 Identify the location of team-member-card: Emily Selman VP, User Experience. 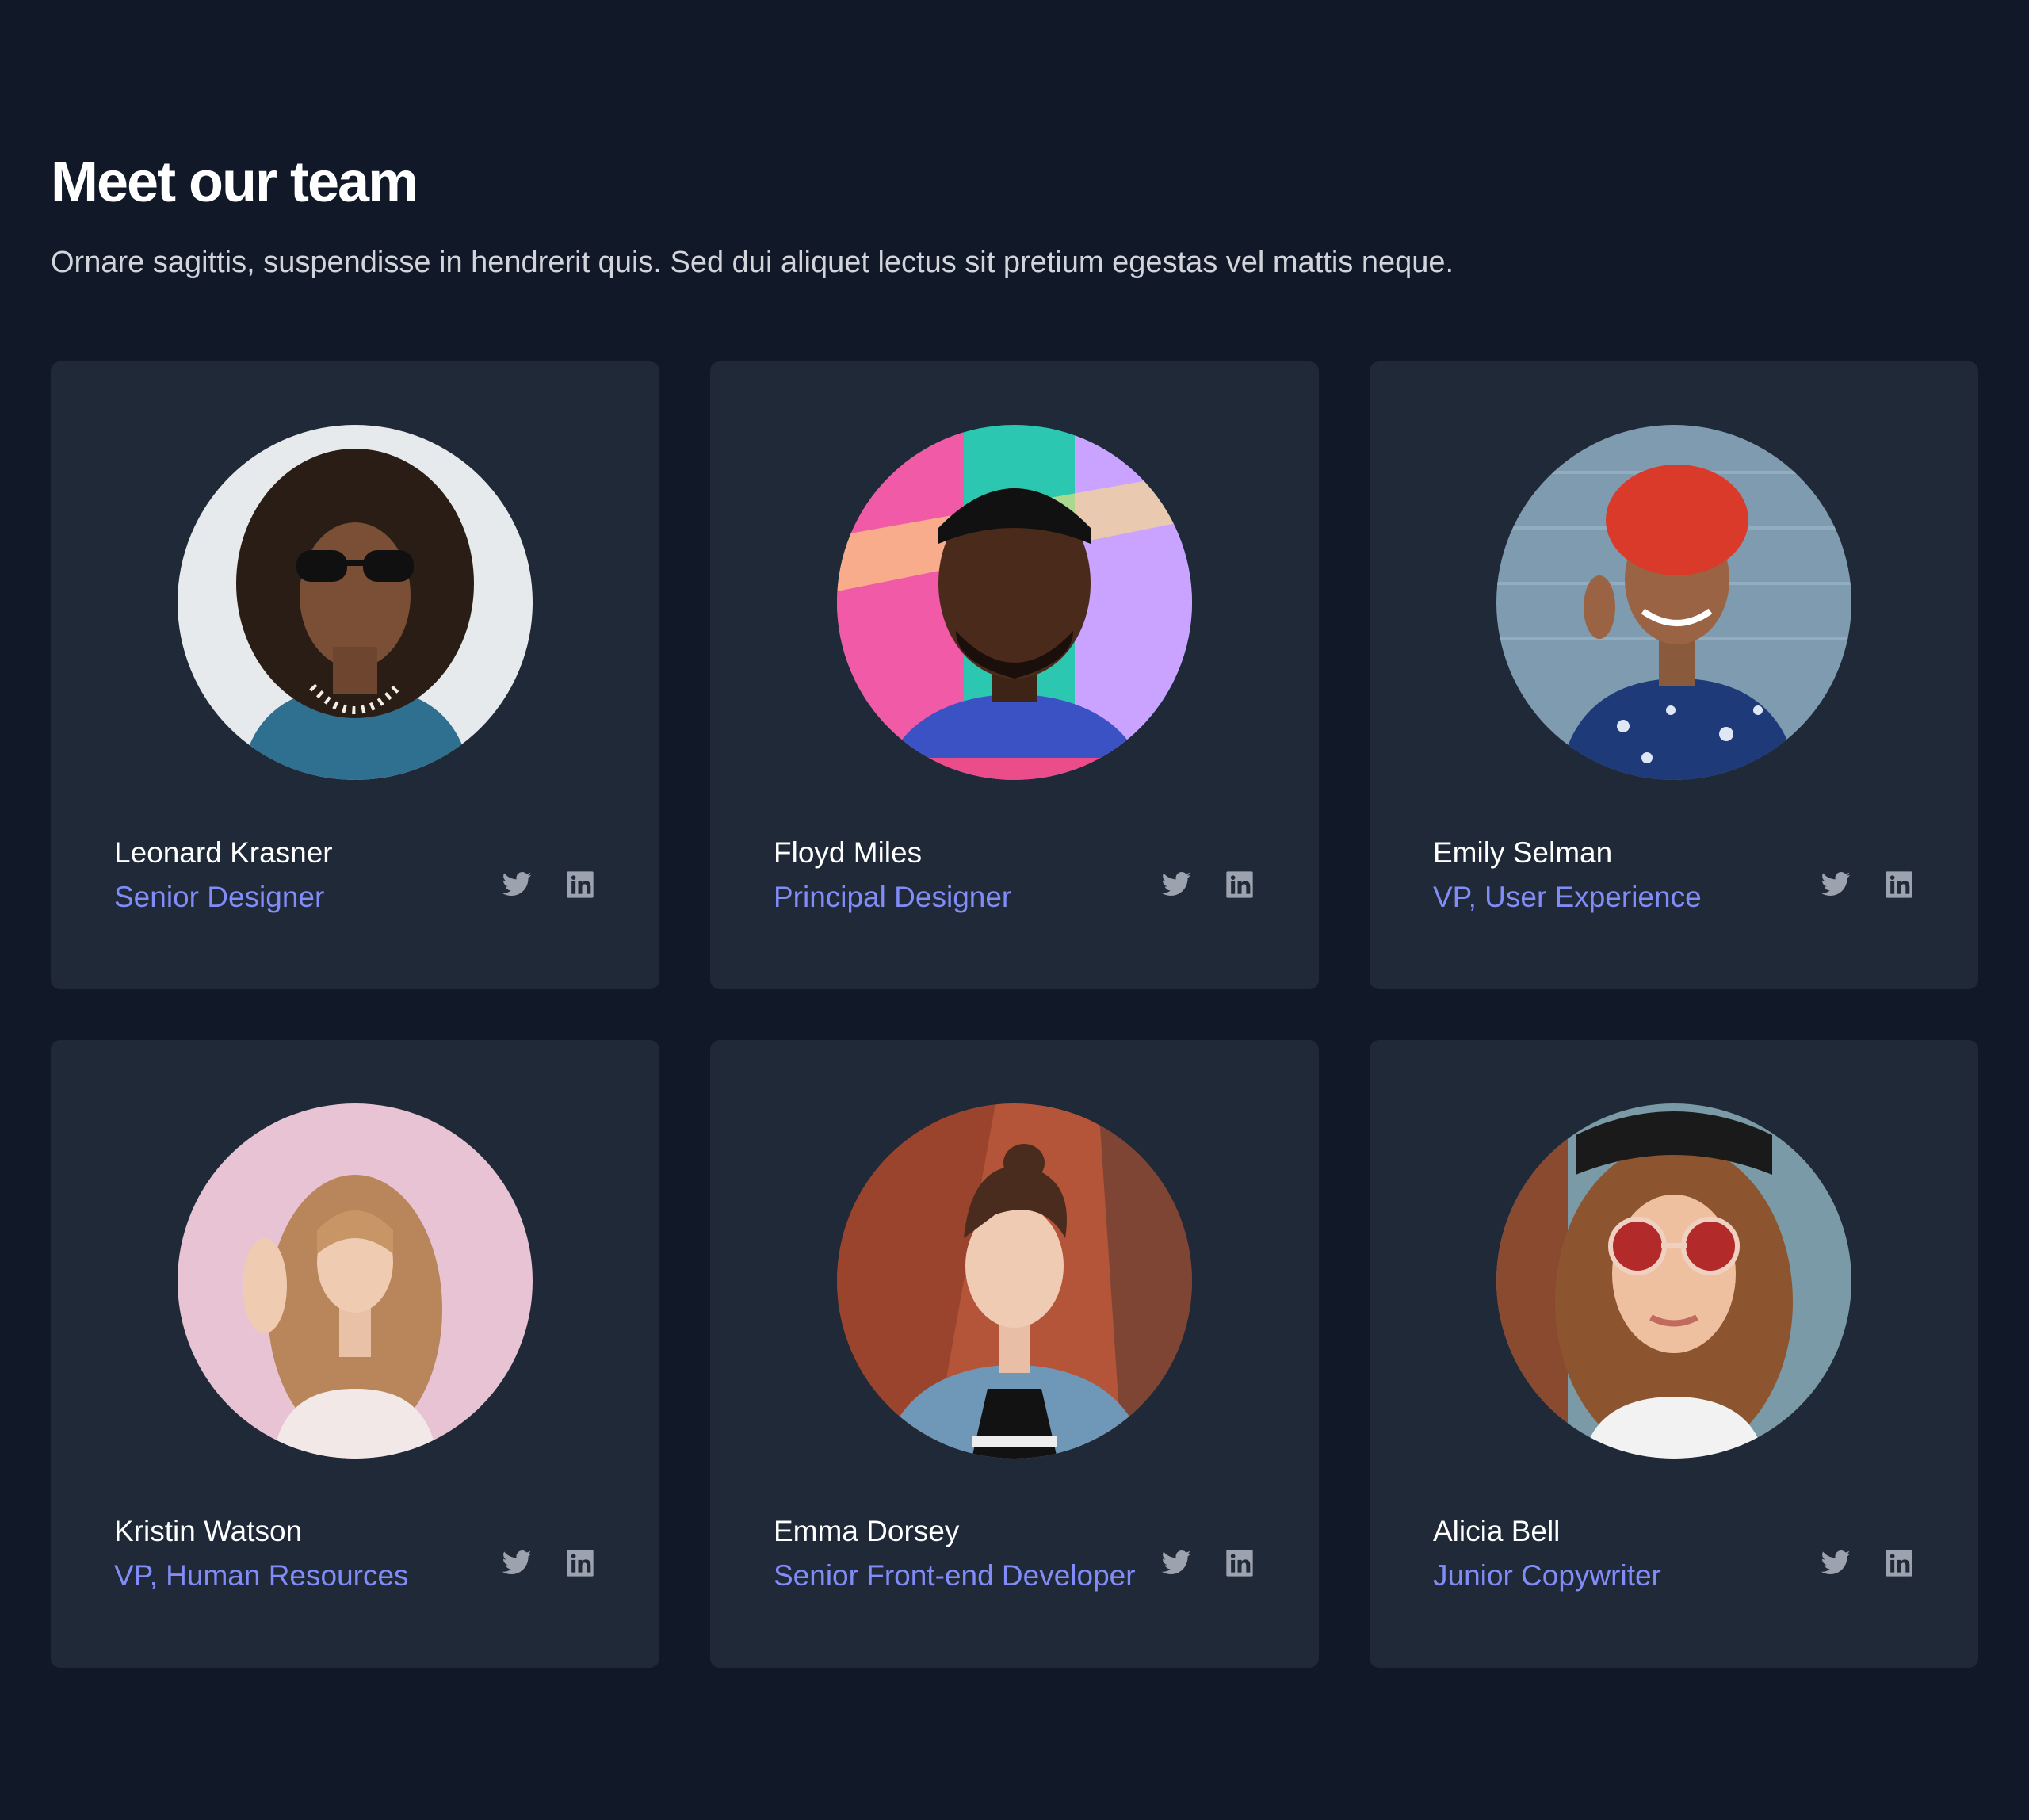
(1674, 675).